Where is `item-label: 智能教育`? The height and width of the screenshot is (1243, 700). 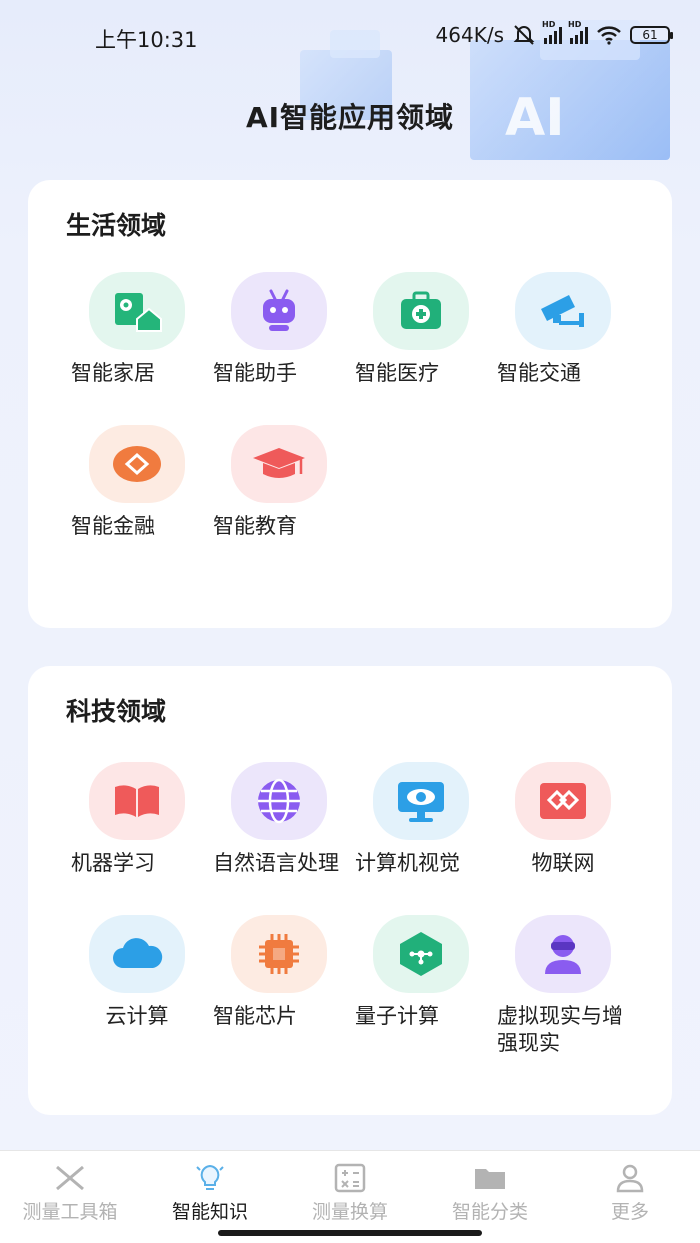
item-label: 智能教育 is located at coordinates (255, 526).